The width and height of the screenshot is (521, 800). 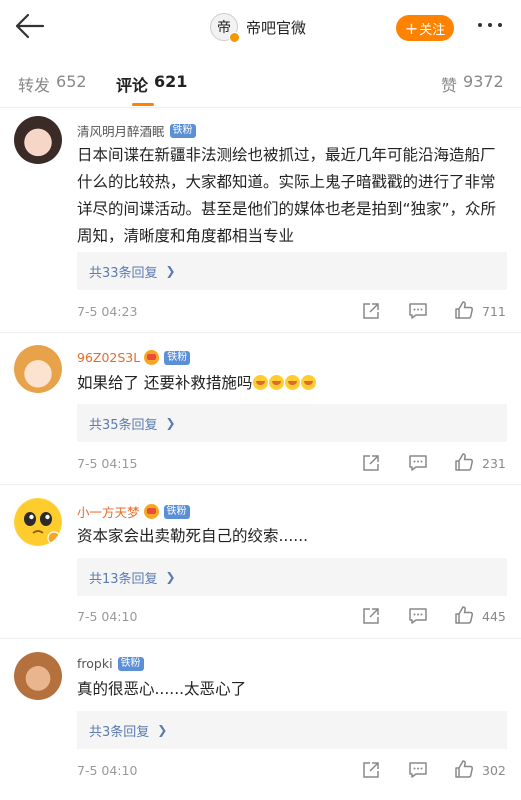 What do you see at coordinates (162, 689) in the screenshot?
I see `comment-text: 真的很恶心......太恶心了` at bounding box center [162, 689].